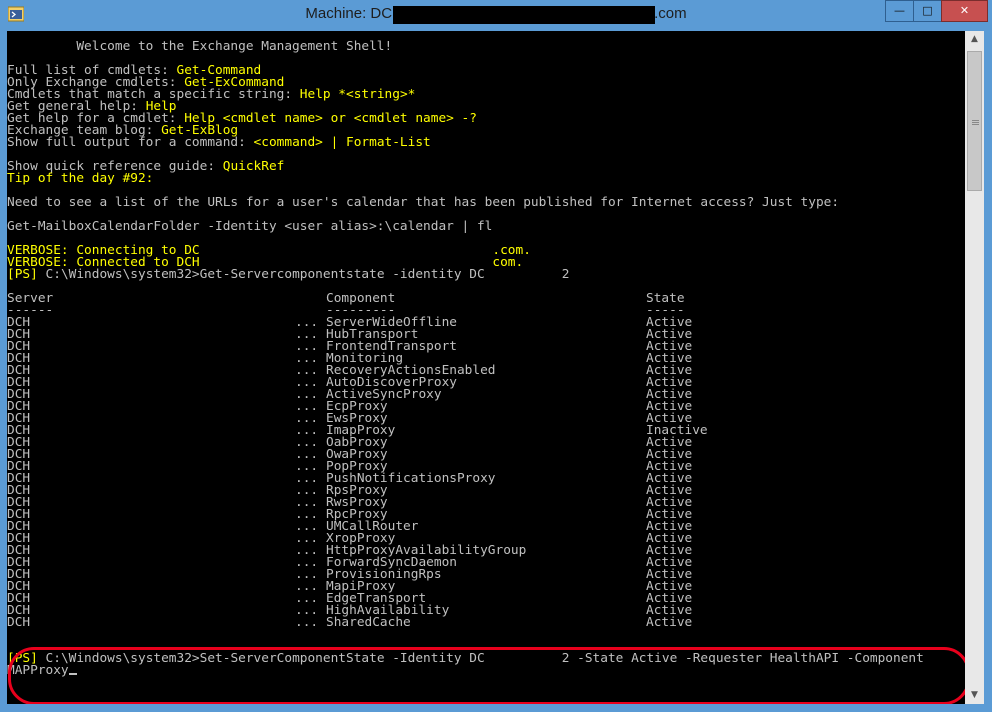 The image size is (992, 712). I want to click on scroll-thumb, so click(974, 121).